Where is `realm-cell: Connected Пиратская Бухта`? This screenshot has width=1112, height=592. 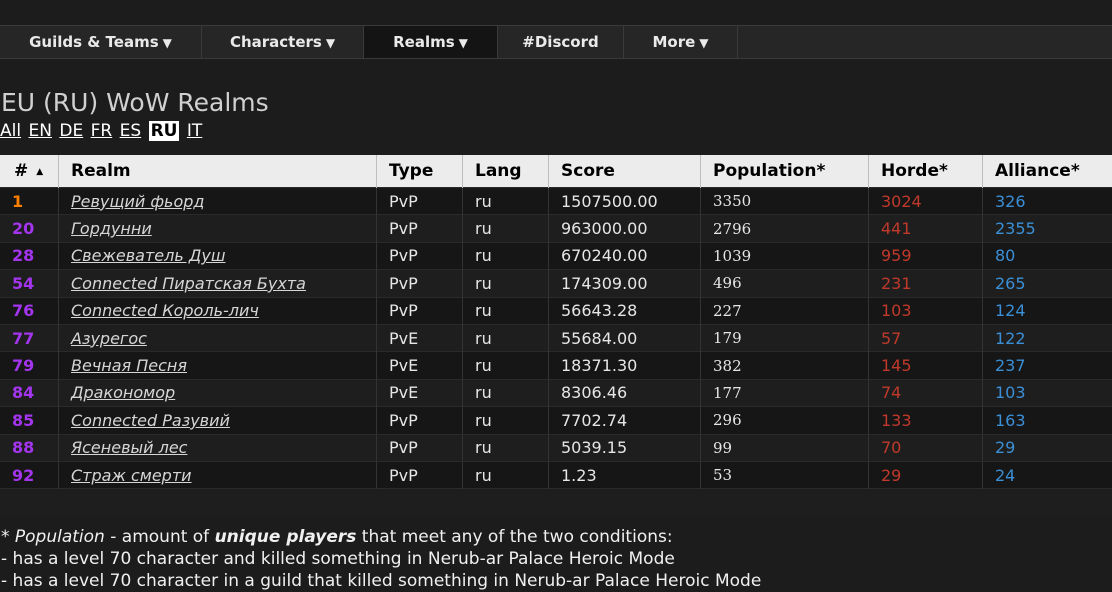
realm-cell: Connected Пиратская Бухта is located at coordinates (218, 283).